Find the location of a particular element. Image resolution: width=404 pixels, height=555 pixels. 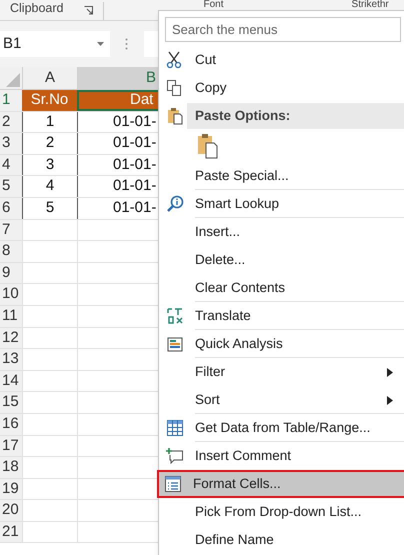

menu-item: Define Name is located at coordinates (281, 540).